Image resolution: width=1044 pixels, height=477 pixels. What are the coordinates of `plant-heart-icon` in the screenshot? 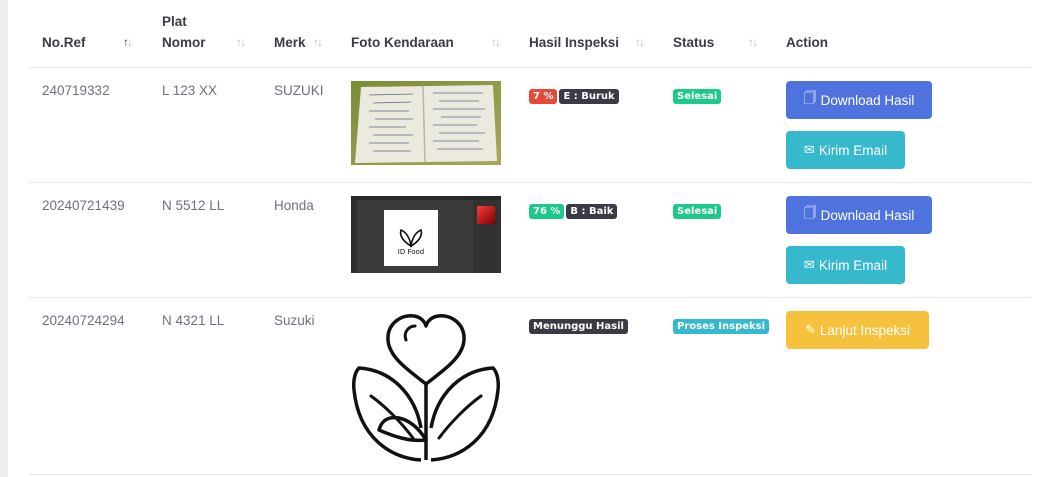 It's located at (426, 386).